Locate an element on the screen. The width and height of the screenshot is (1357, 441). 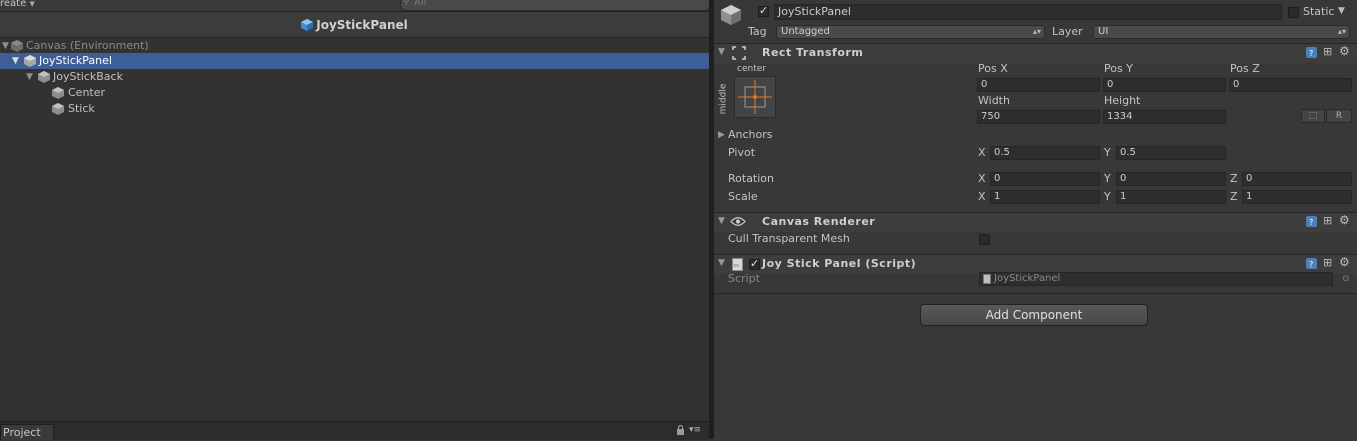
layer-dropdown: UI ▴▾ is located at coordinates (1221, 32).